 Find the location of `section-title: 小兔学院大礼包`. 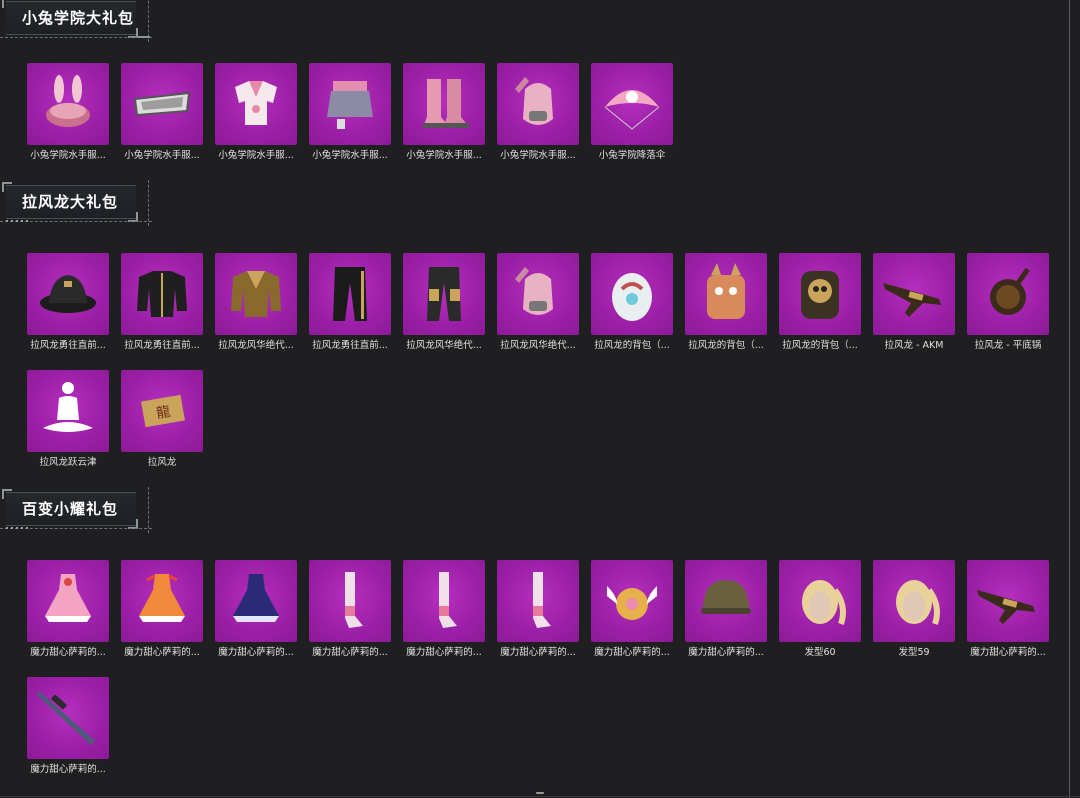

section-title: 小兔学院大礼包 is located at coordinates (78, 18).